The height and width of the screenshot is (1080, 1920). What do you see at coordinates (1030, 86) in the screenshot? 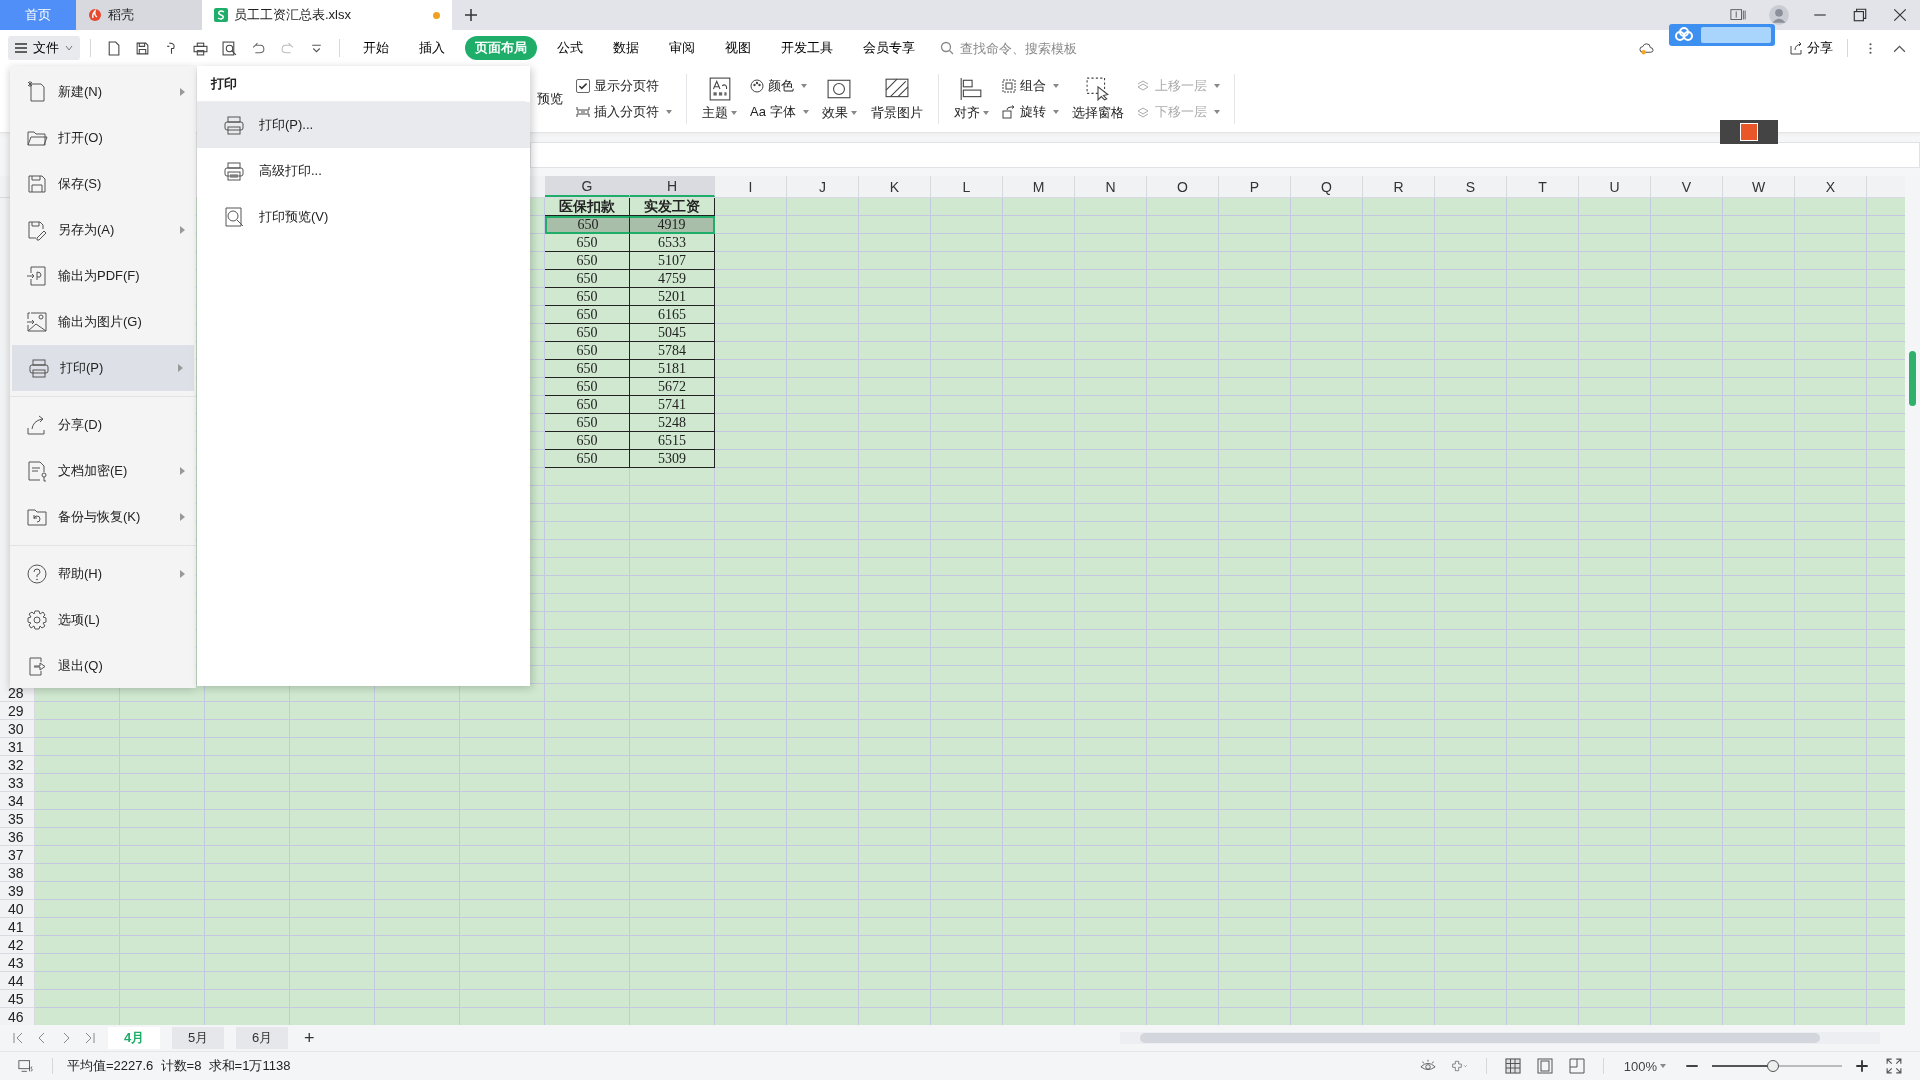
I see `group-button: 组合` at bounding box center [1030, 86].